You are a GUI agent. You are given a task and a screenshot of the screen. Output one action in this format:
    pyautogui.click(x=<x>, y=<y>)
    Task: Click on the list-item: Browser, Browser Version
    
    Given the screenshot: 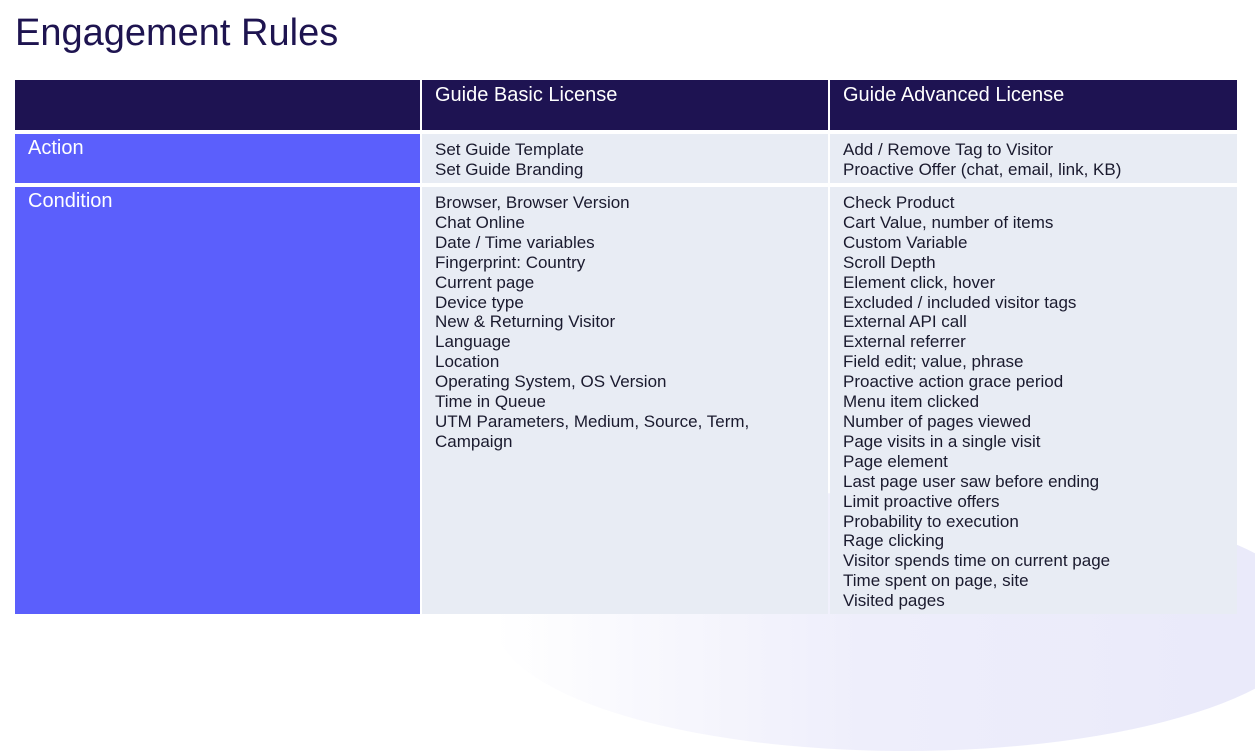 What is the action you would take?
    pyautogui.click(x=532, y=202)
    